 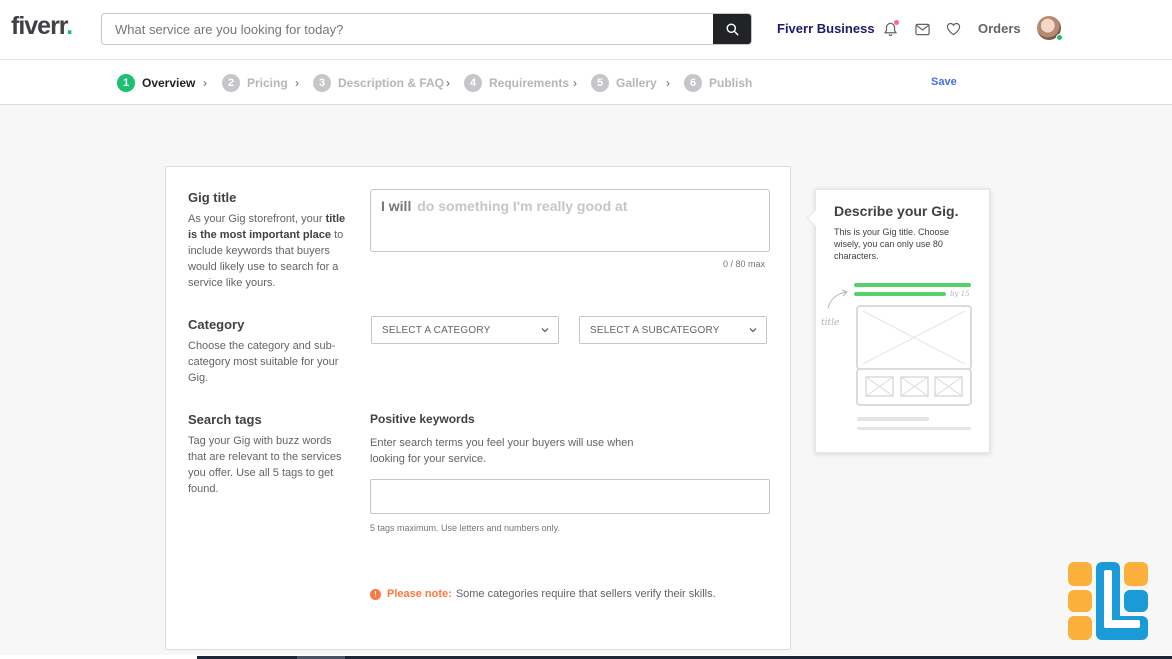 I want to click on step-label: Requirements, so click(x=529, y=82).